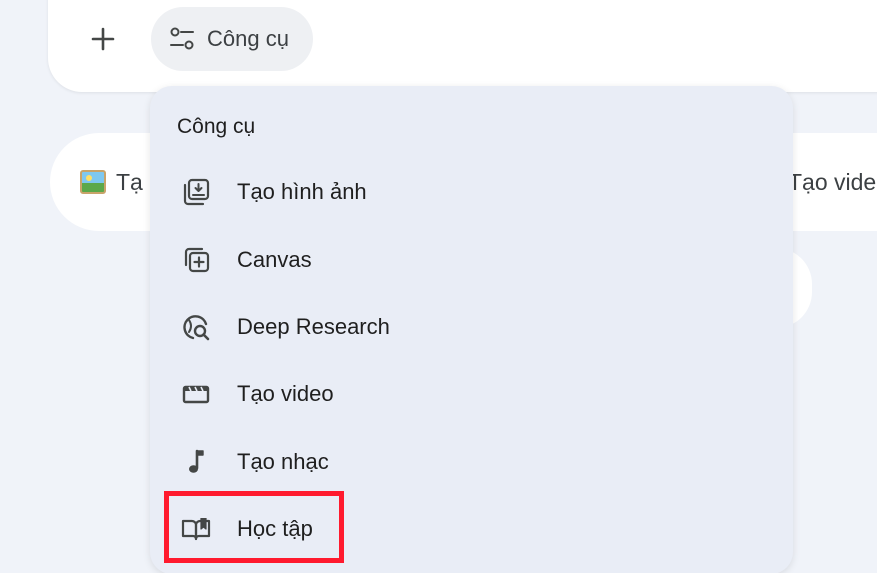 This screenshot has height=573, width=877. Describe the element at coordinates (93, 182) in the screenshot. I see `picture-icon` at that location.